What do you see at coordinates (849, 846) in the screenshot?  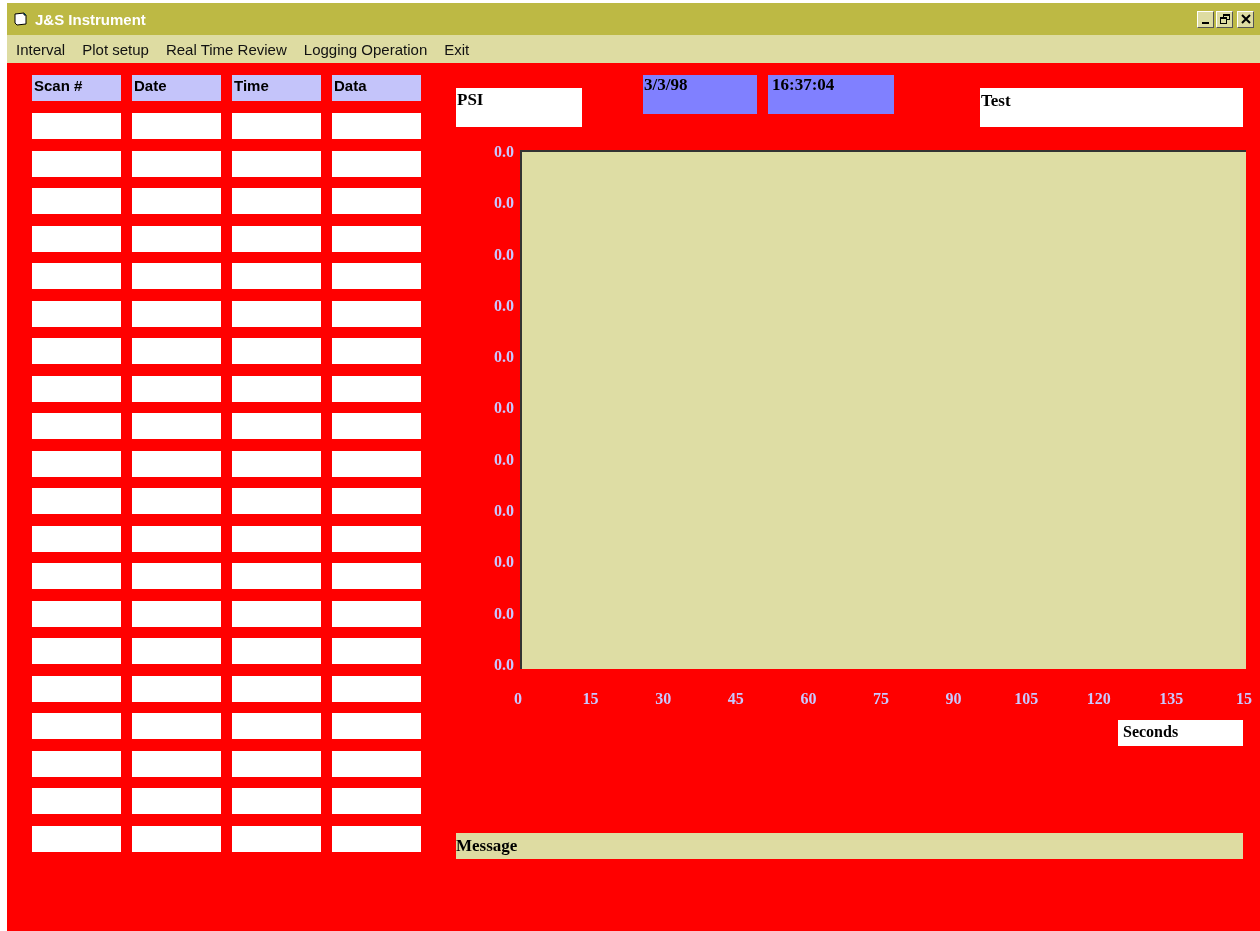 I see `message-bar: Message` at bounding box center [849, 846].